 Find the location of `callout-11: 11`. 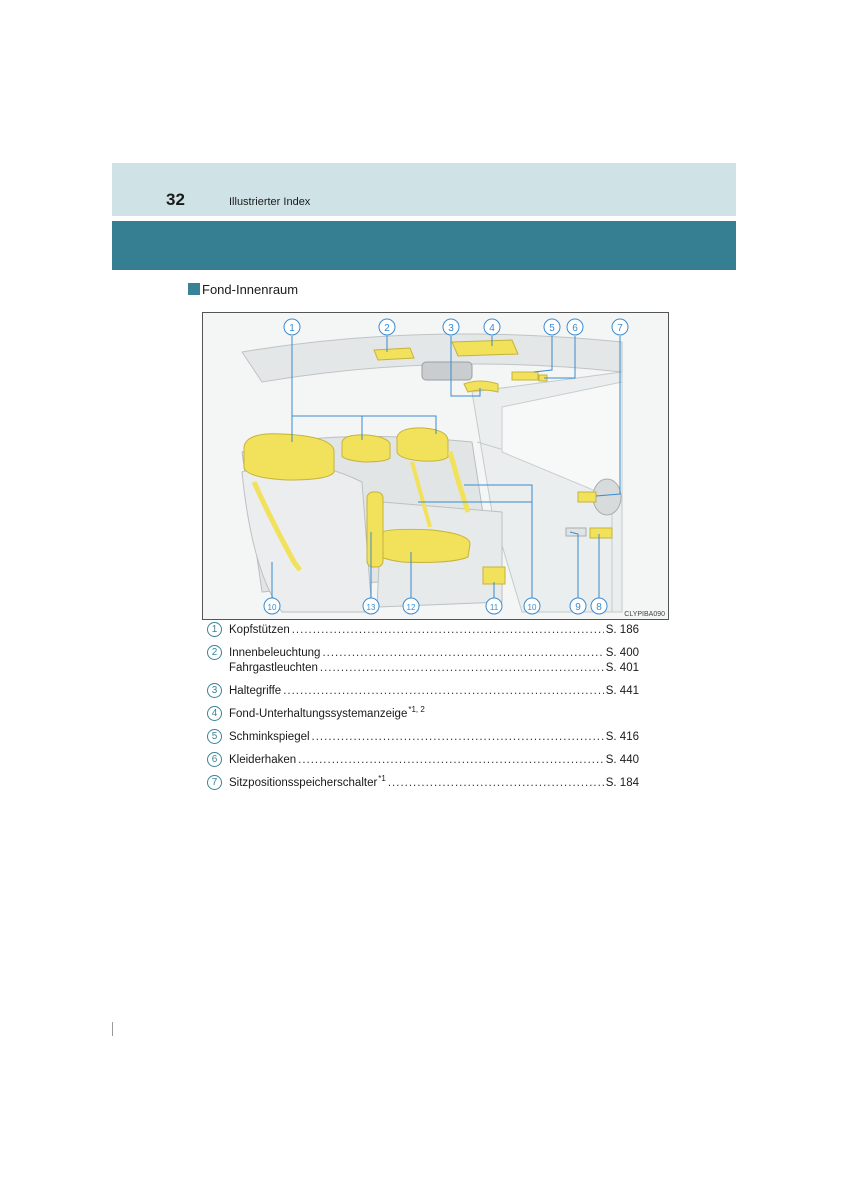

callout-11: 11 is located at coordinates (494, 606).